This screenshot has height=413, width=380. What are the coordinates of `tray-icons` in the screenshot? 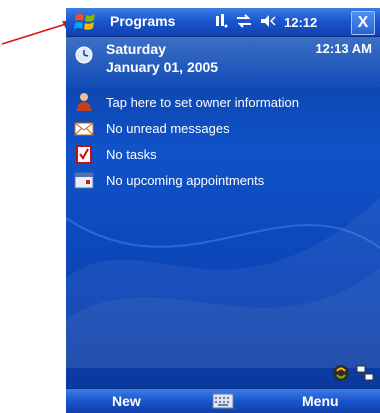 It's located at (353, 373).